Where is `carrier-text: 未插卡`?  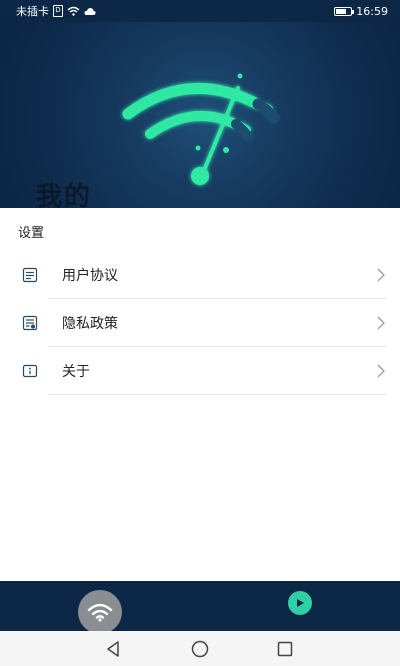 carrier-text: 未插卡 is located at coordinates (32, 11).